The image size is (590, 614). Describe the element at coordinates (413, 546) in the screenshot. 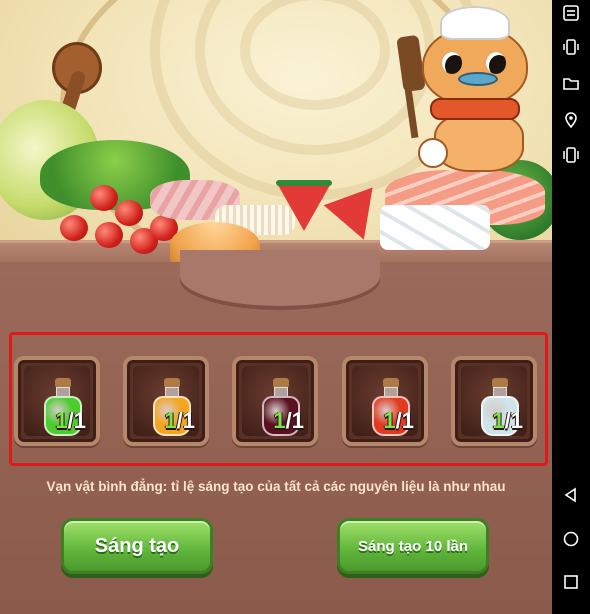

I see `create-ten-button: Sáng tạo 10 lần` at that location.